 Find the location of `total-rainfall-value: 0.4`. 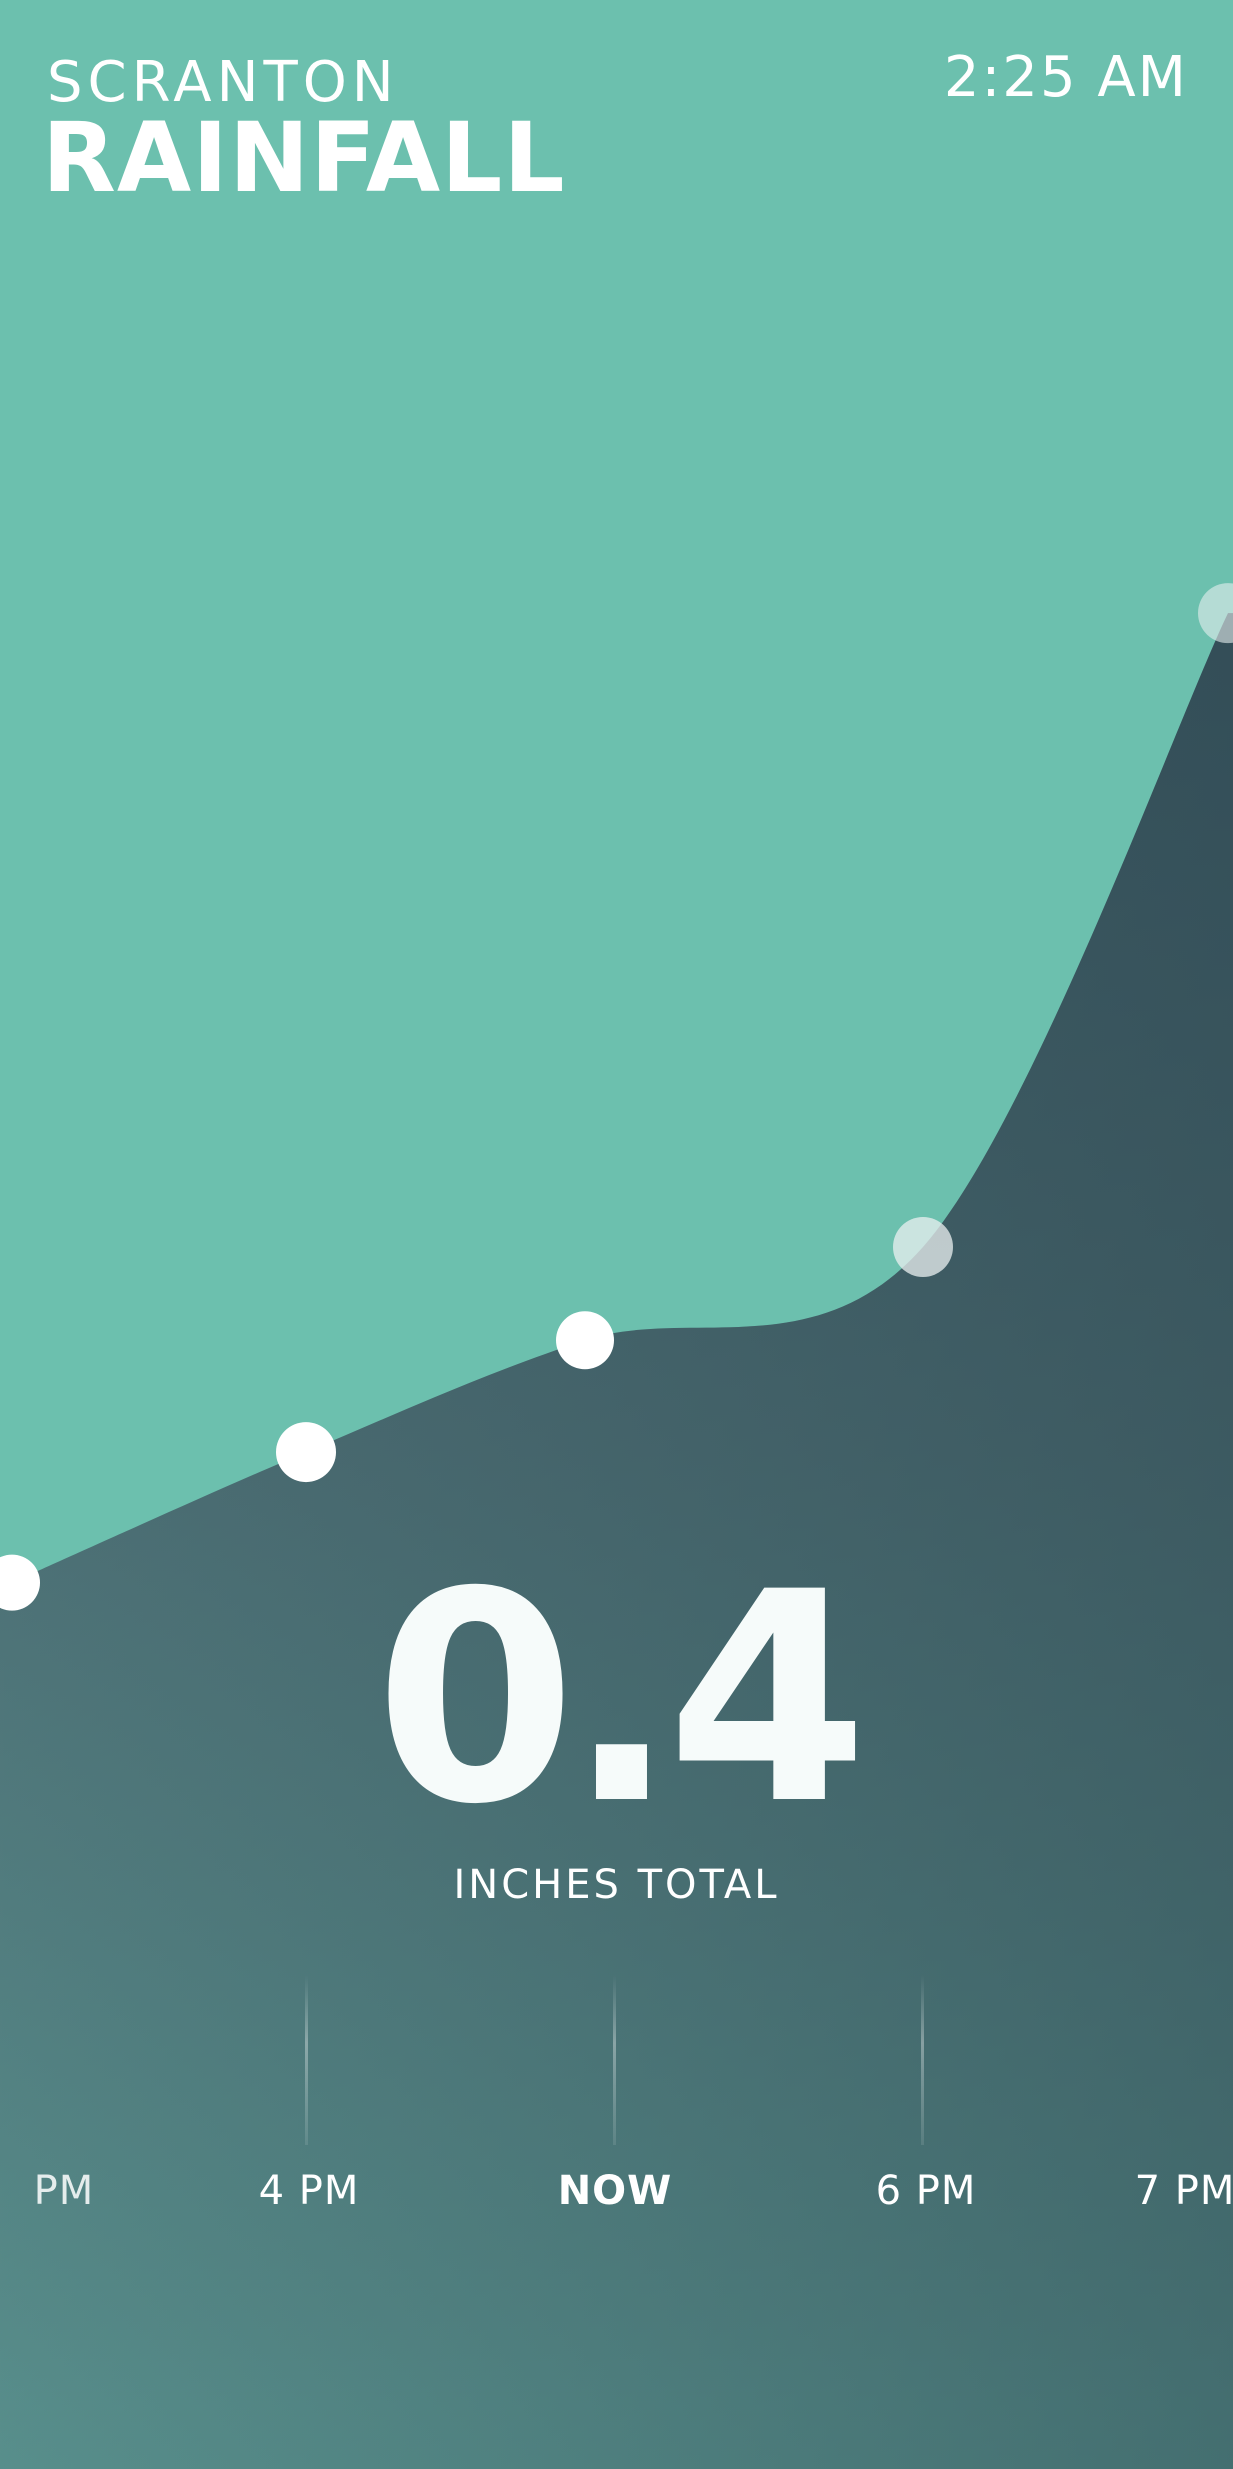

total-rainfall-value: 0.4 is located at coordinates (621, 1699).